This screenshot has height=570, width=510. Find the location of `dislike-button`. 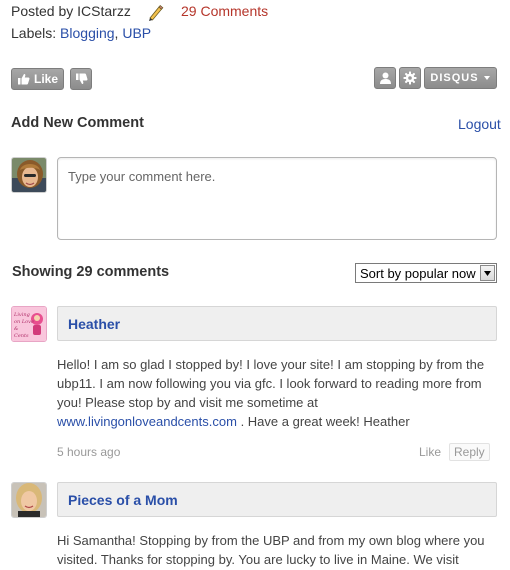

dislike-button is located at coordinates (81, 79).